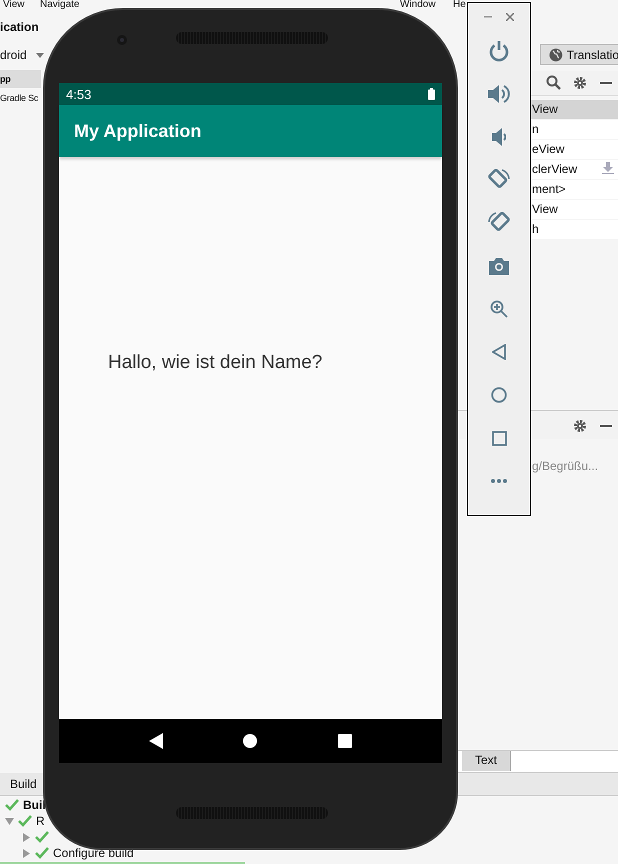 The height and width of the screenshot is (864, 618). I want to click on build-tree-item: Buil, so click(34, 805).